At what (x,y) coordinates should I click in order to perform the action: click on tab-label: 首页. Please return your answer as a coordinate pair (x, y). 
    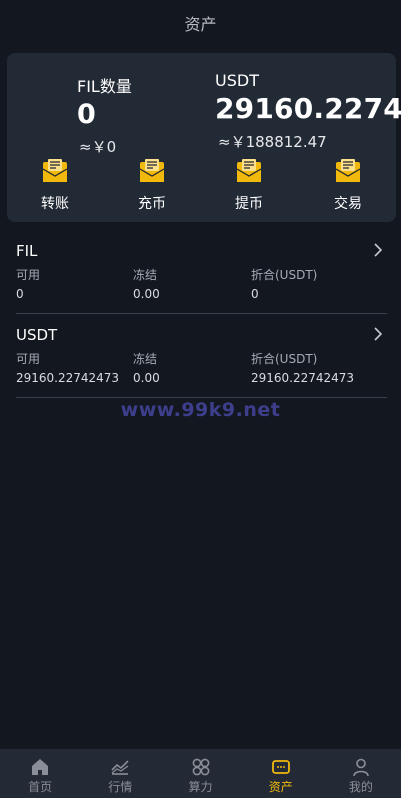
    Looking at the image, I should click on (40, 787).